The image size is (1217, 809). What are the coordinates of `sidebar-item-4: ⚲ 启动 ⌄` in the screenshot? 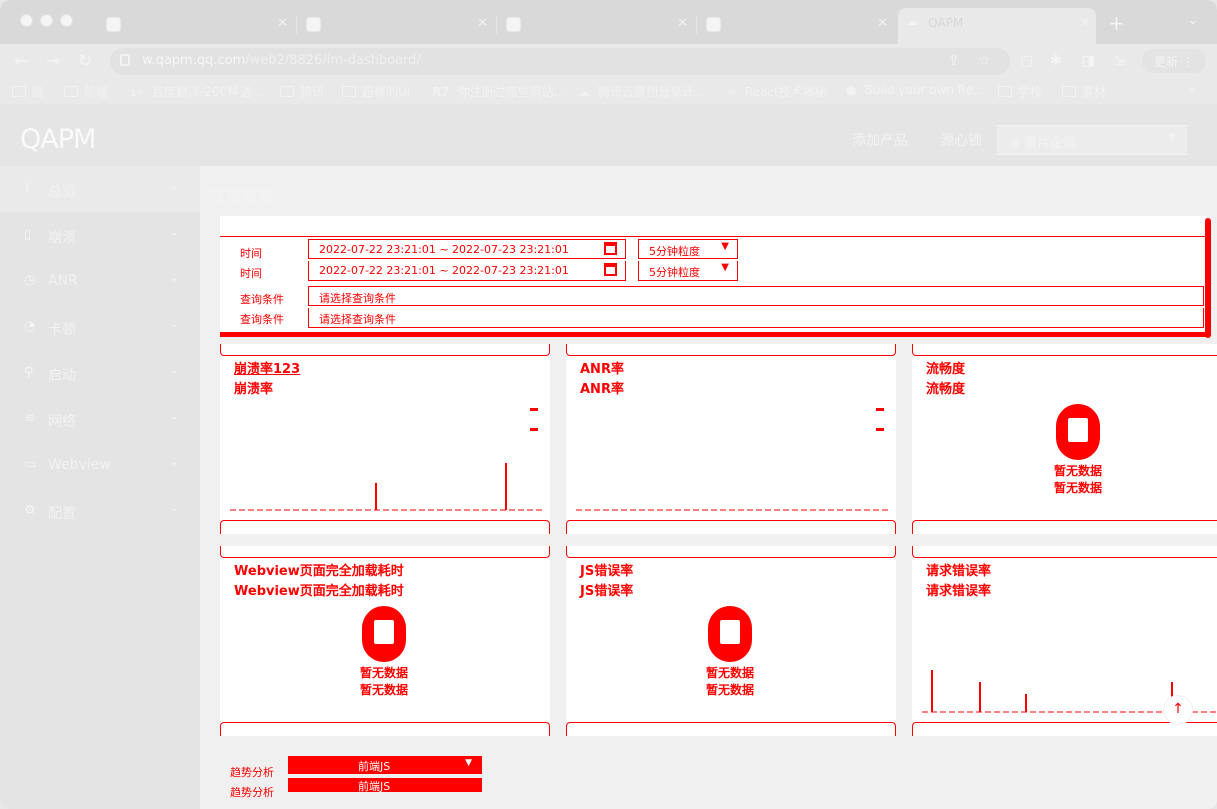 It's located at (100, 373).